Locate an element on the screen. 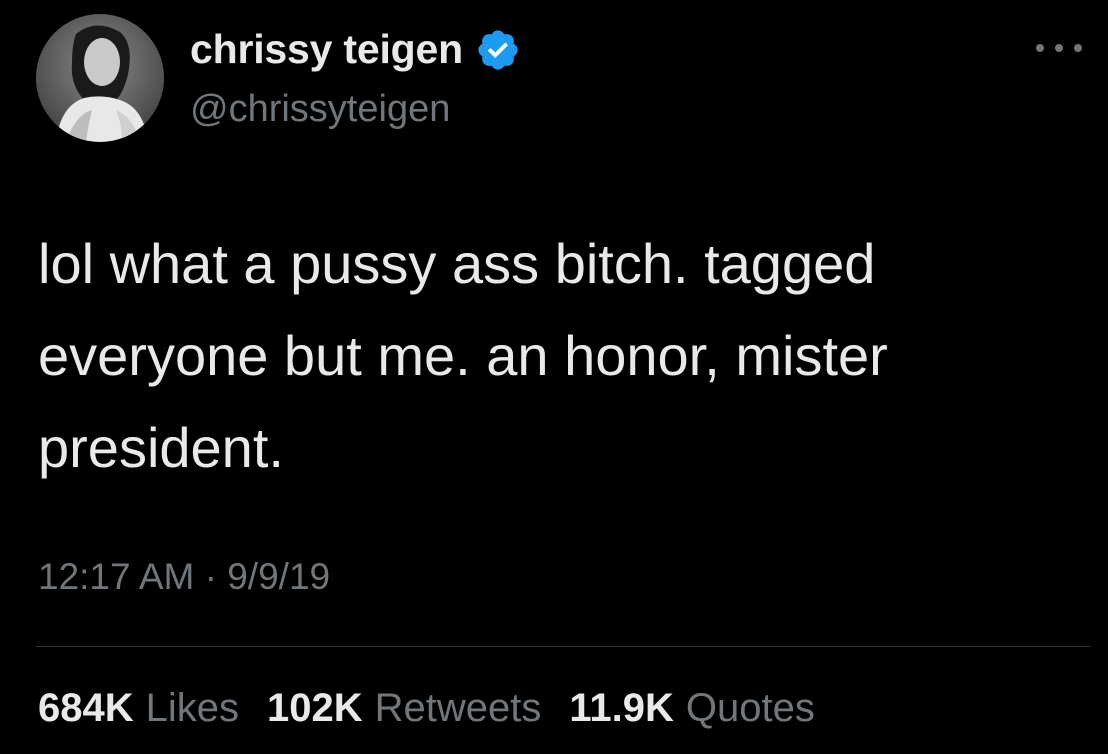 The height and width of the screenshot is (754, 1108). retweets-count: 102K is located at coordinates (315, 708).